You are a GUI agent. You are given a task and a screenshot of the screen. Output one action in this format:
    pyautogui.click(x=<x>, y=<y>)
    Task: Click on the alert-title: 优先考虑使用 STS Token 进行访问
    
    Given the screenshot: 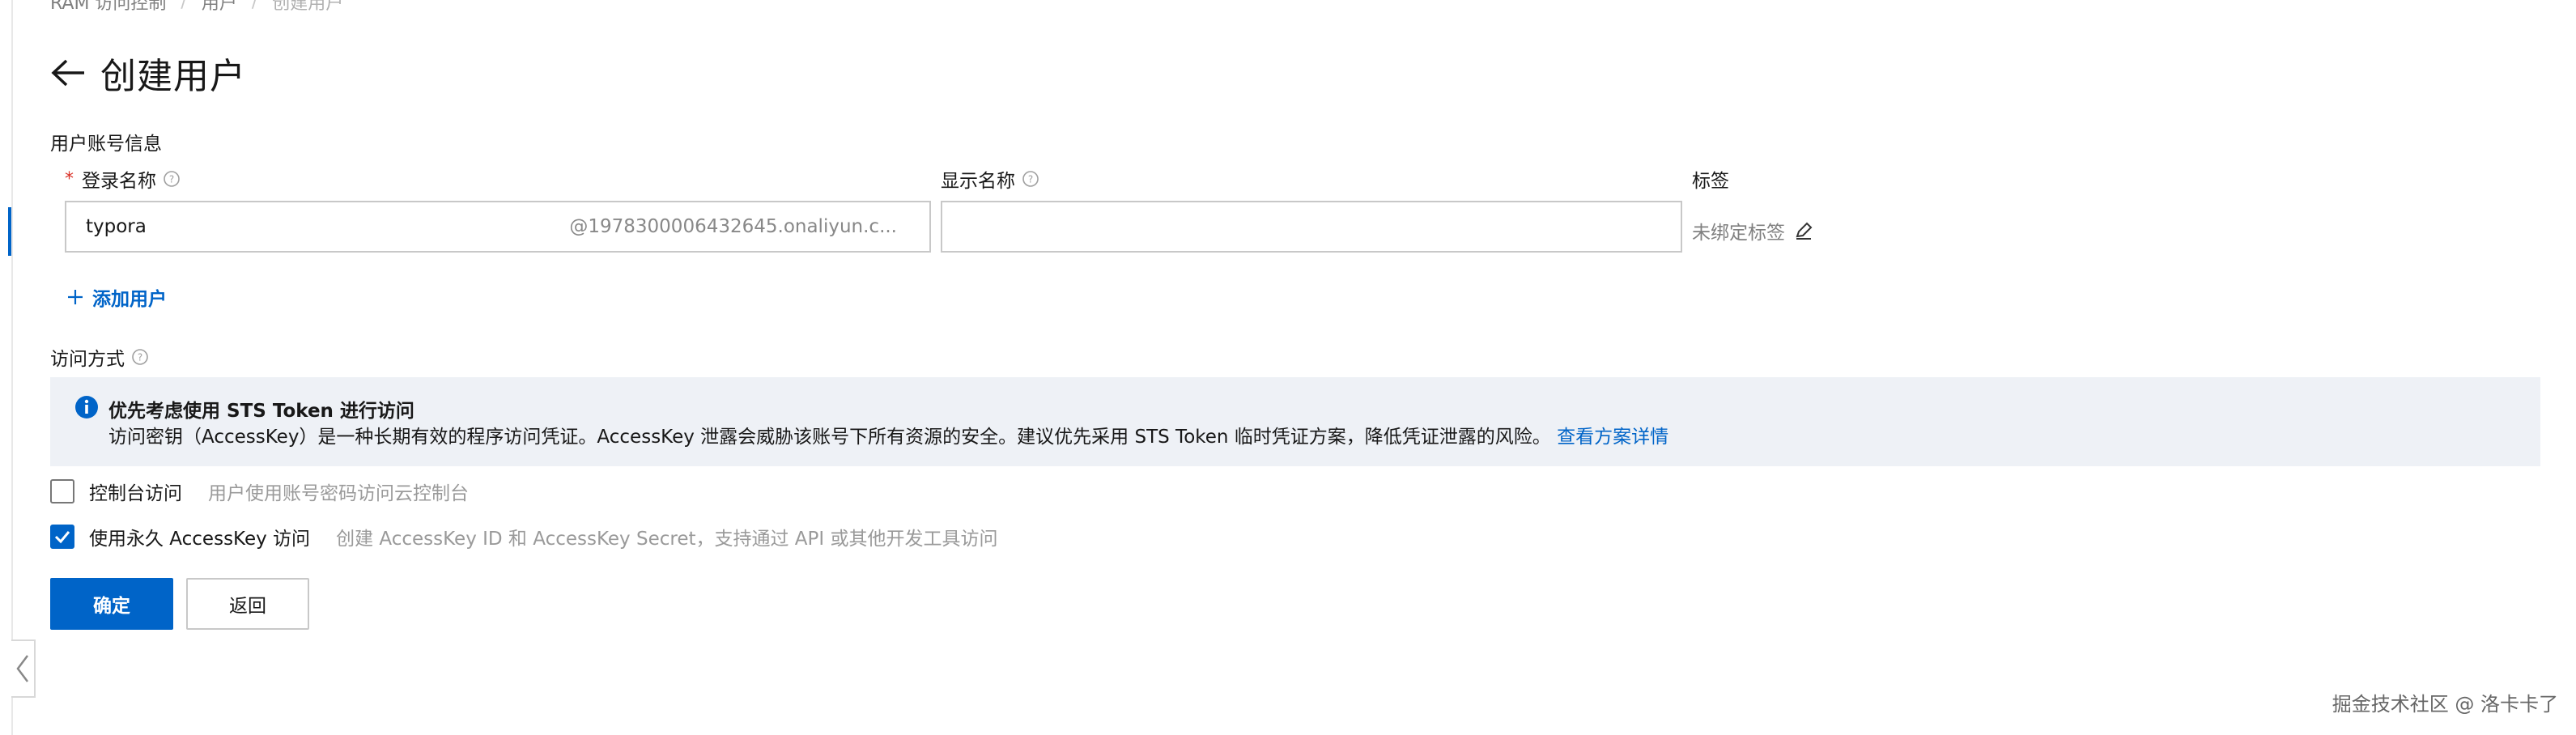 What is the action you would take?
    pyautogui.click(x=261, y=411)
    